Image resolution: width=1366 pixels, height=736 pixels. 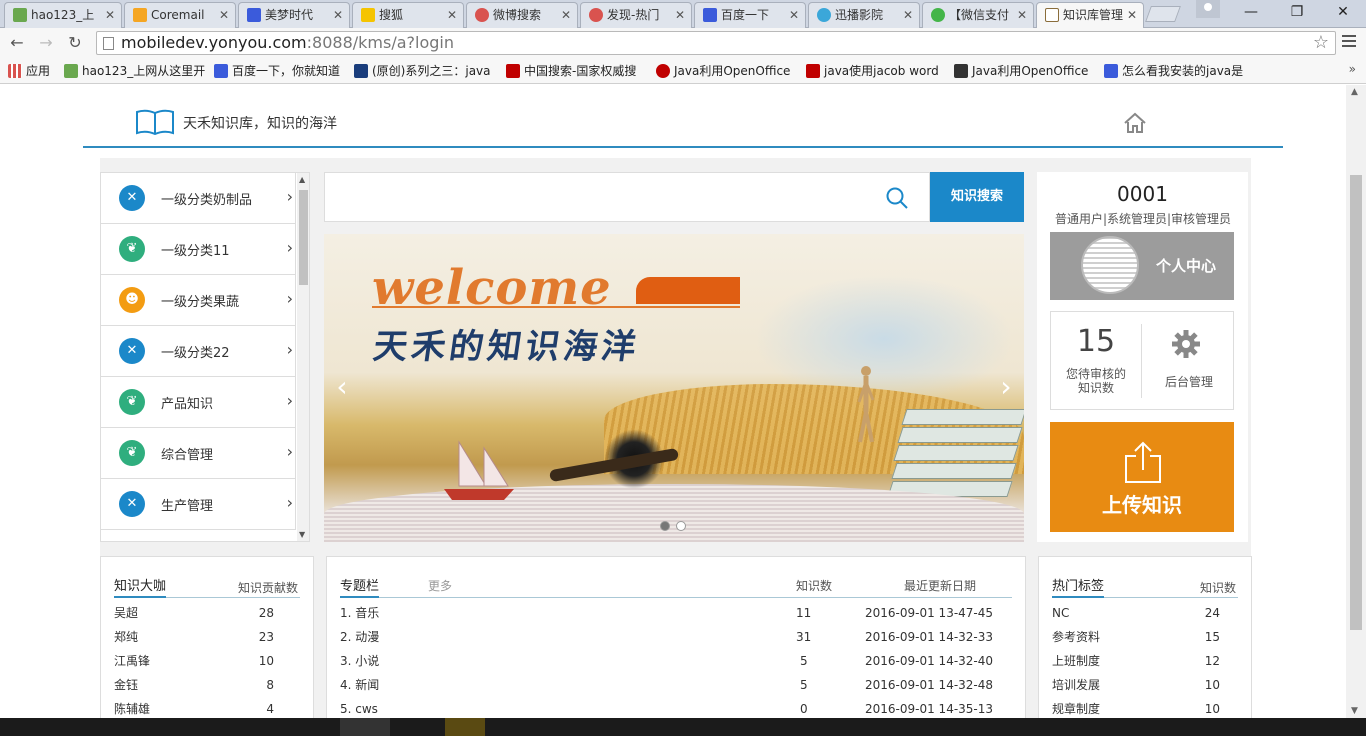 I want to click on carousel-next-icon: ›, so click(x=1006, y=387).